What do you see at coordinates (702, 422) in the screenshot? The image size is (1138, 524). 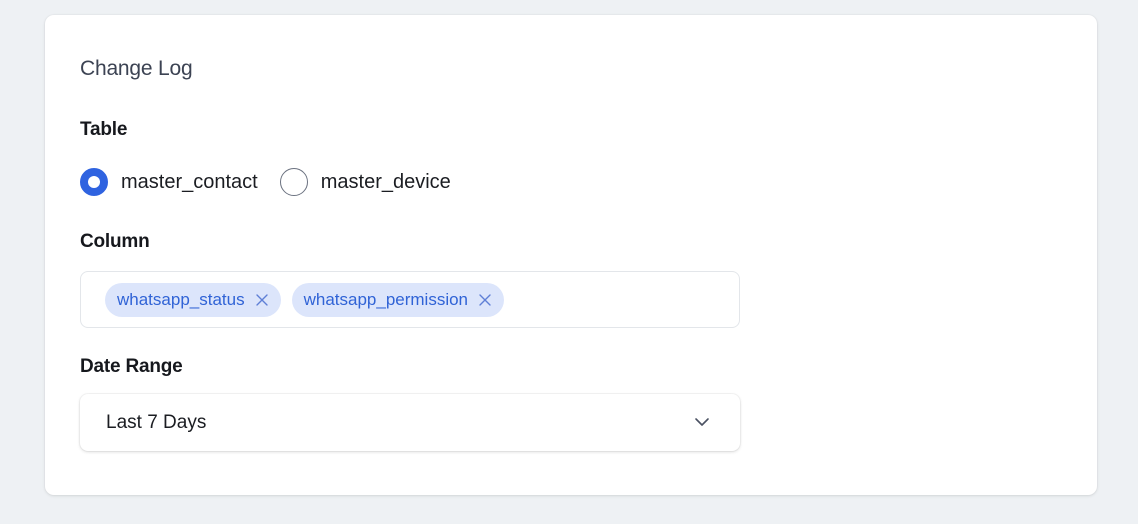 I see `chevron-down-icon` at bounding box center [702, 422].